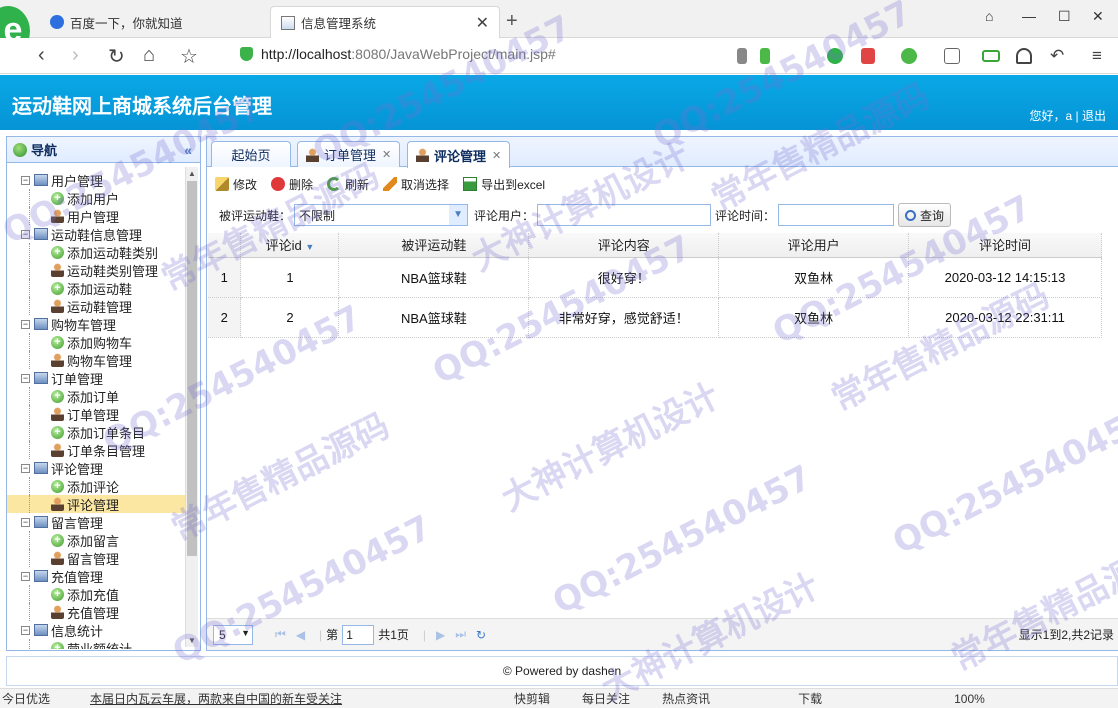 Image resolution: width=1118 pixels, height=708 pixels. What do you see at coordinates (96, 378) in the screenshot?
I see `nav-group: − 订单管理` at bounding box center [96, 378].